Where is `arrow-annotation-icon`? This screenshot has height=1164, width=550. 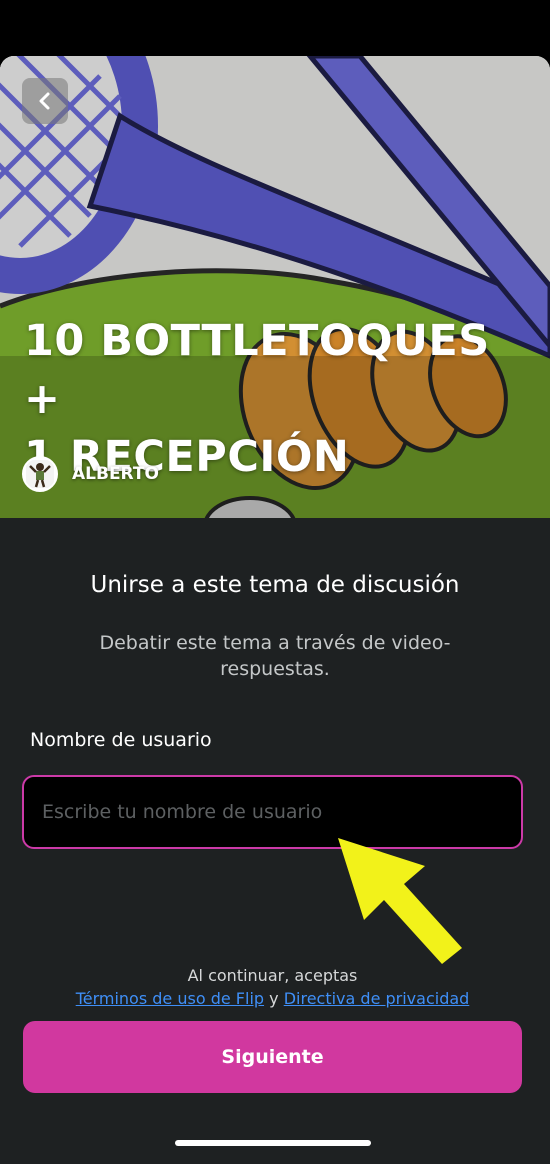
arrow-annotation-icon is located at coordinates (400, 901).